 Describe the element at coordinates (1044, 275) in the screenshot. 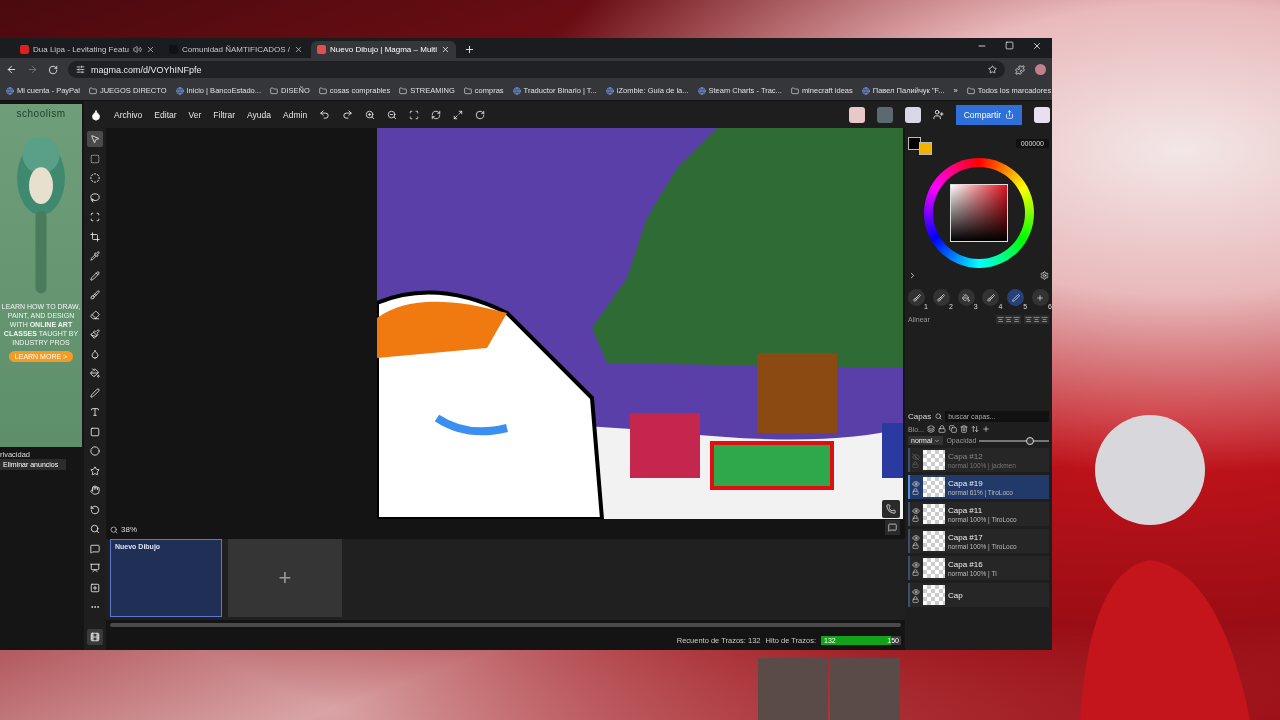

I see `settings-icon` at that location.